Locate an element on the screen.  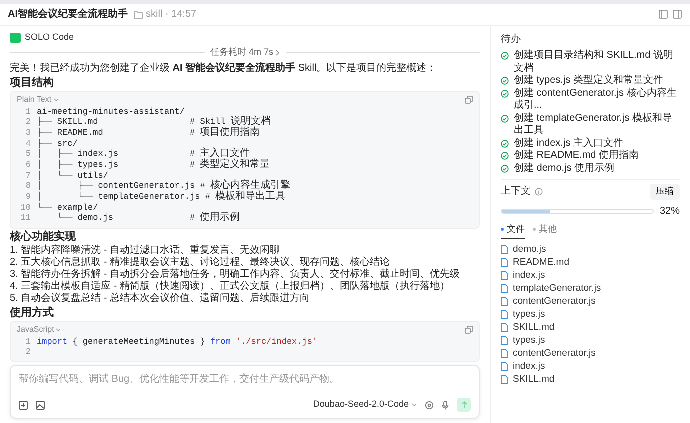
list-item: 5. 自动会议复盘总结 - 总结本次会议价值、遗留问题、后续跟进方向 is located at coordinates (161, 298).